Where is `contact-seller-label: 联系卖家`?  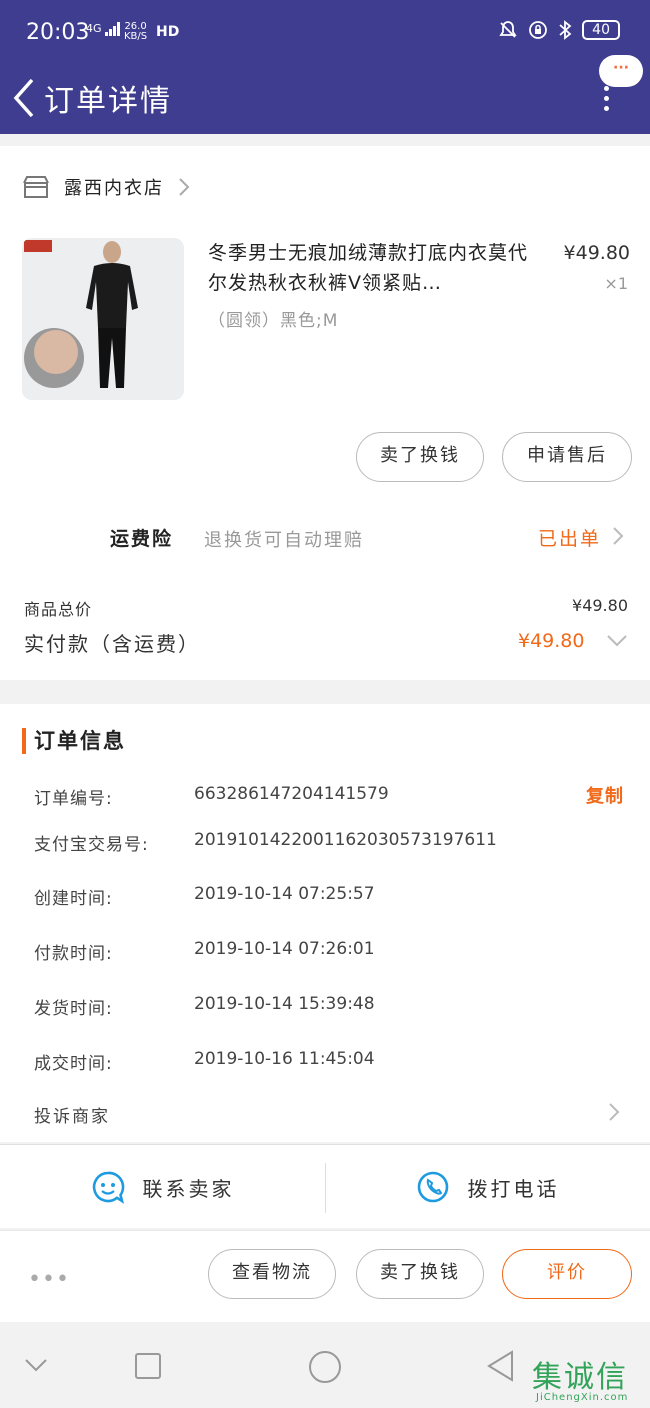
contact-seller-label: 联系卖家 is located at coordinates (188, 1188).